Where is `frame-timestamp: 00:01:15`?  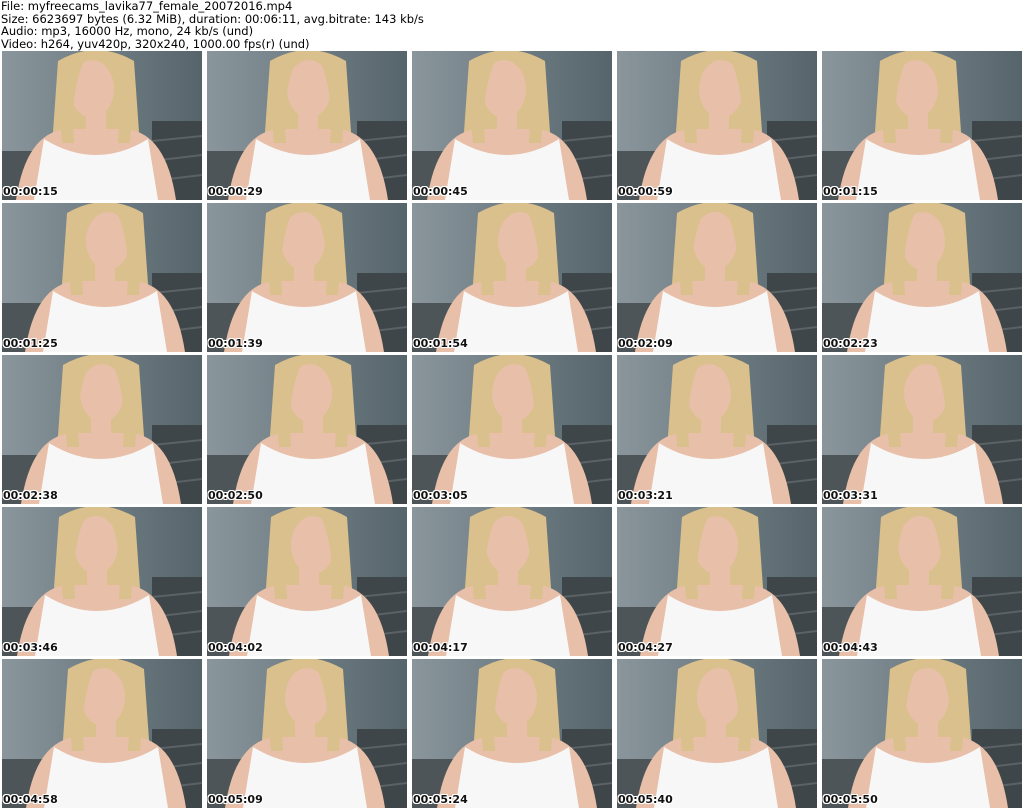 frame-timestamp: 00:01:15 is located at coordinates (850, 191).